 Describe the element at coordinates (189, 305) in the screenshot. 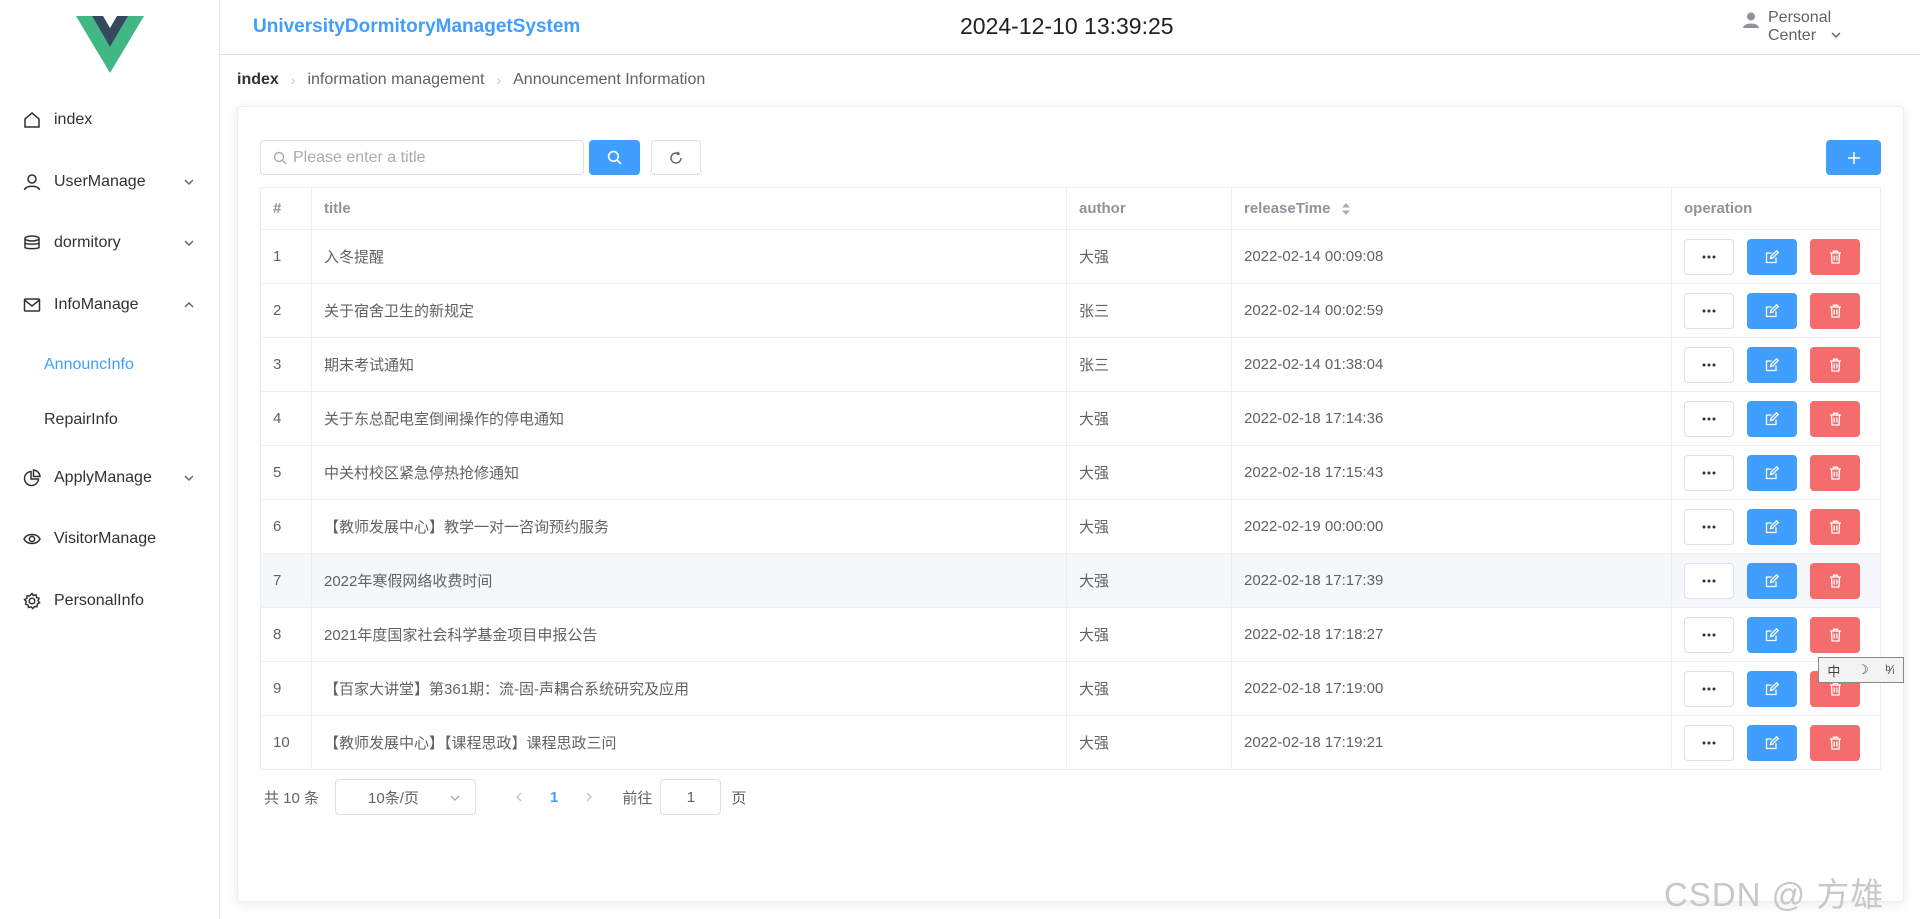

I see `chevron-up-icon` at that location.